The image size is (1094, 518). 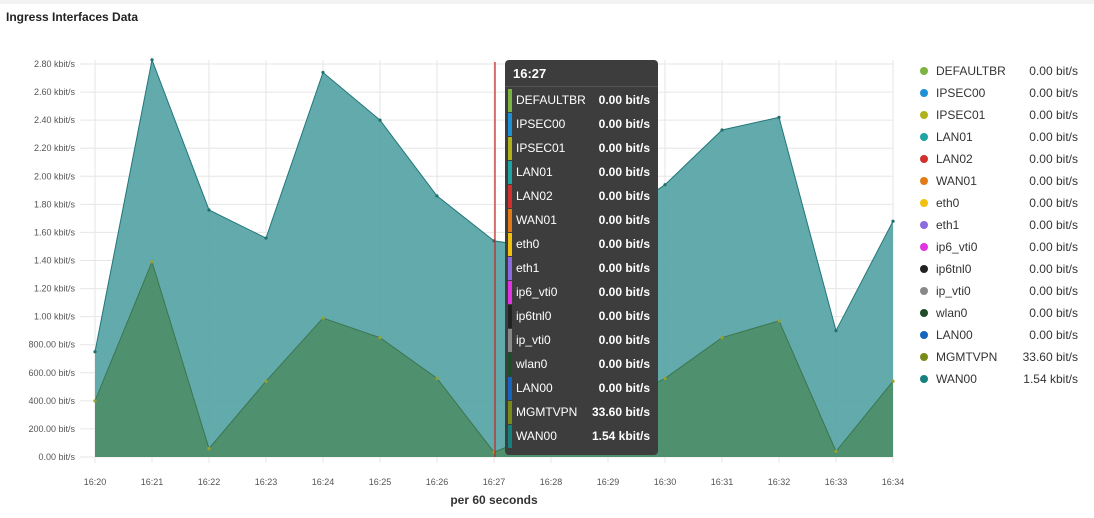 I want to click on legend-item: MGMTVPN 33.60 bit/s, so click(x=1001, y=357).